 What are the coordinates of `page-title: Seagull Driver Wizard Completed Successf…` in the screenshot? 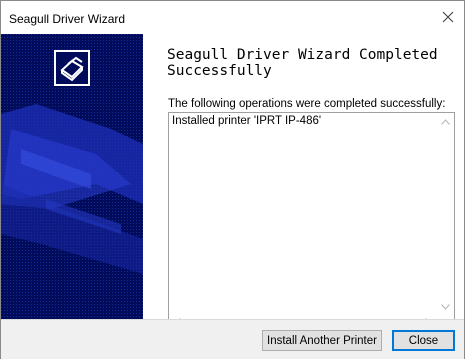 It's located at (302, 63).